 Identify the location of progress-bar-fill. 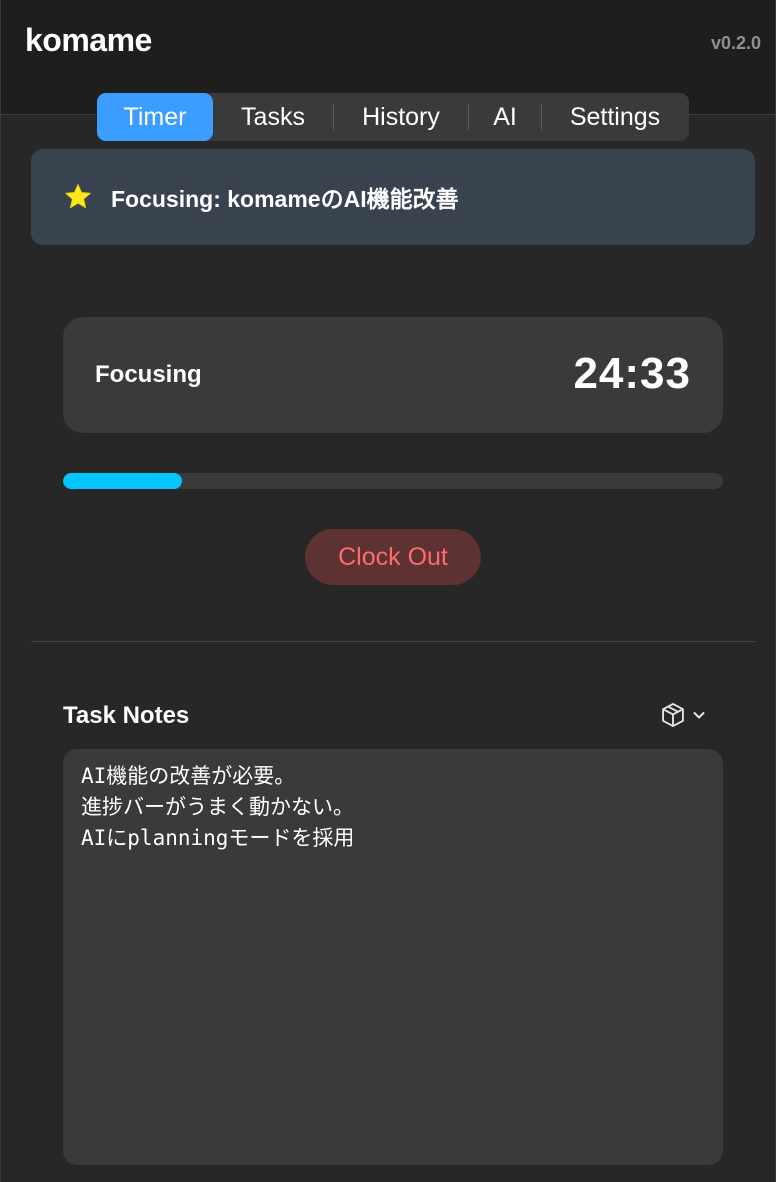
(122, 481).